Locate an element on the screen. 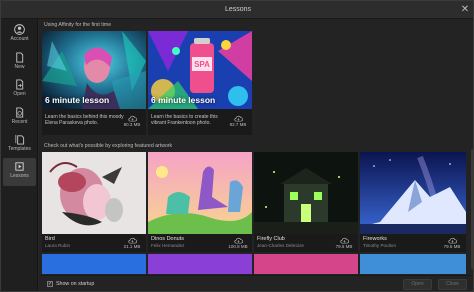 The height and width of the screenshot is (292, 474). close-button: Close is located at coordinates (452, 284).